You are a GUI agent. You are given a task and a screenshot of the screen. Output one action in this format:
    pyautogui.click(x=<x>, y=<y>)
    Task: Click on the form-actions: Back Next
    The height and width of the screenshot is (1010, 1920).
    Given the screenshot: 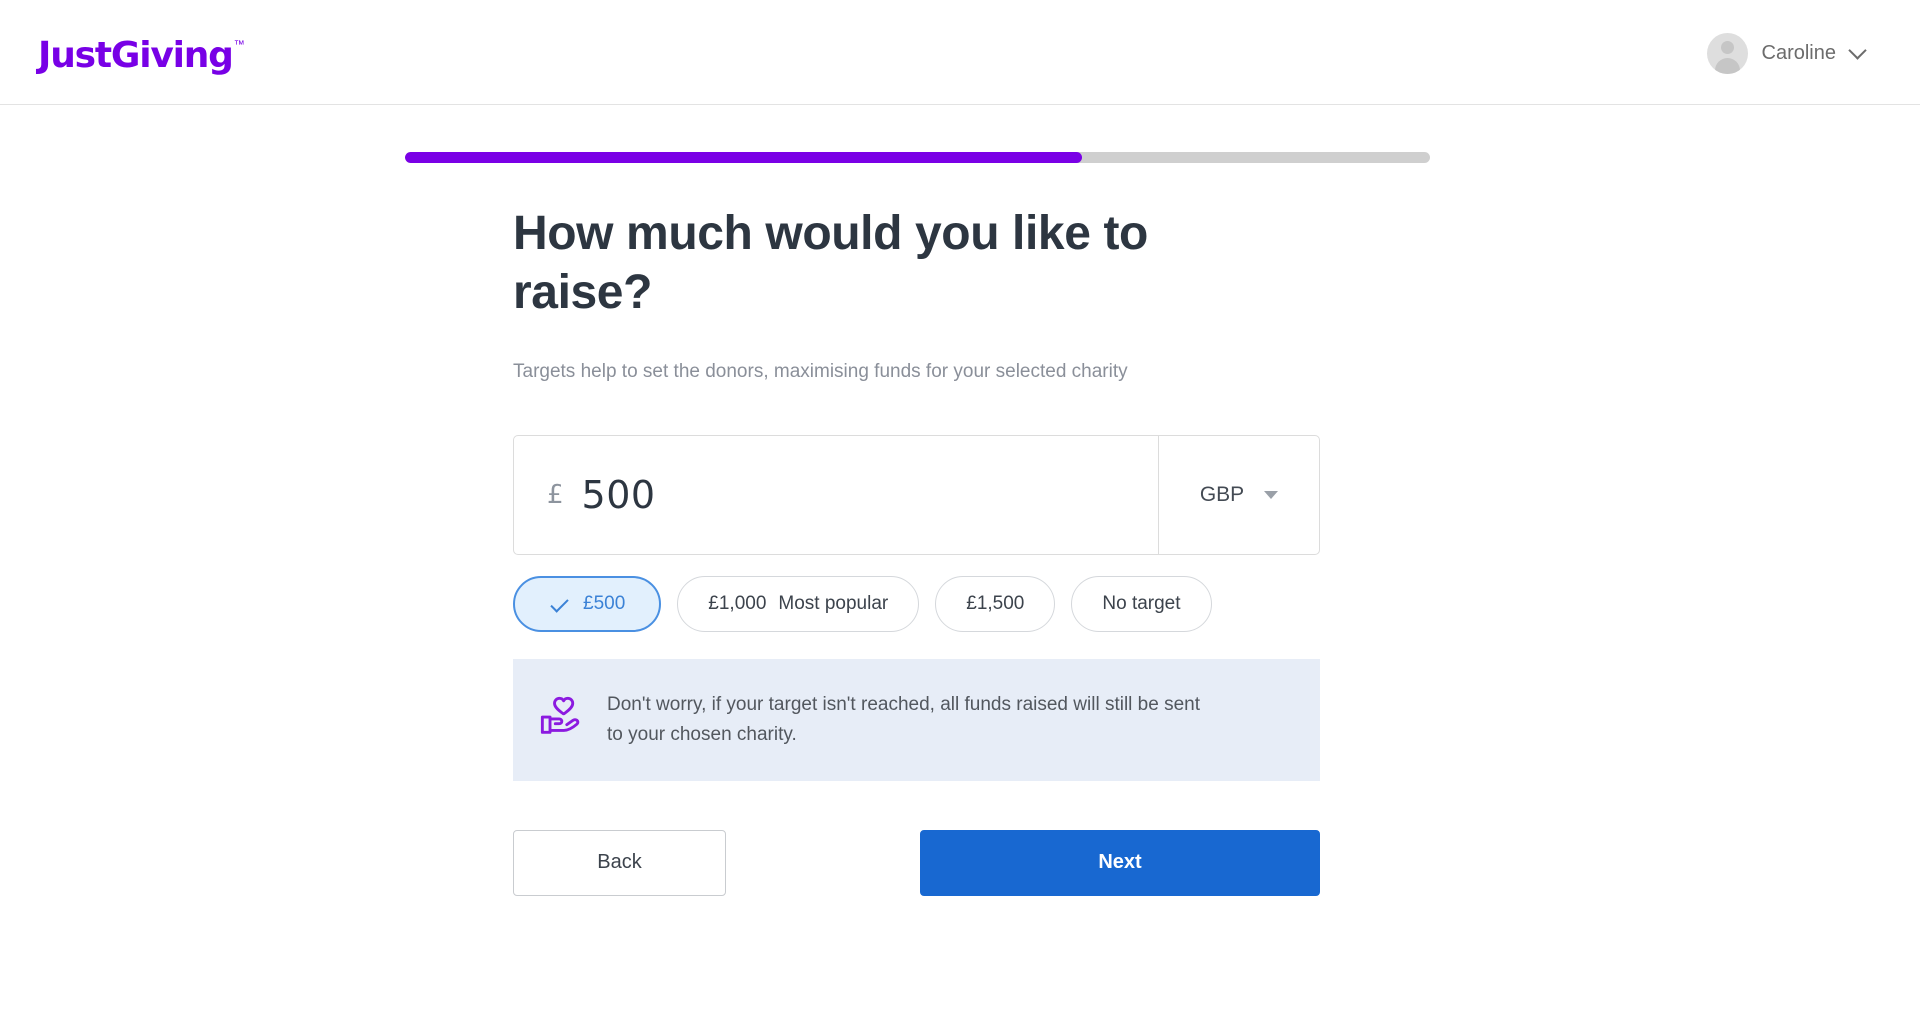 What is the action you would take?
    pyautogui.click(x=916, y=862)
    